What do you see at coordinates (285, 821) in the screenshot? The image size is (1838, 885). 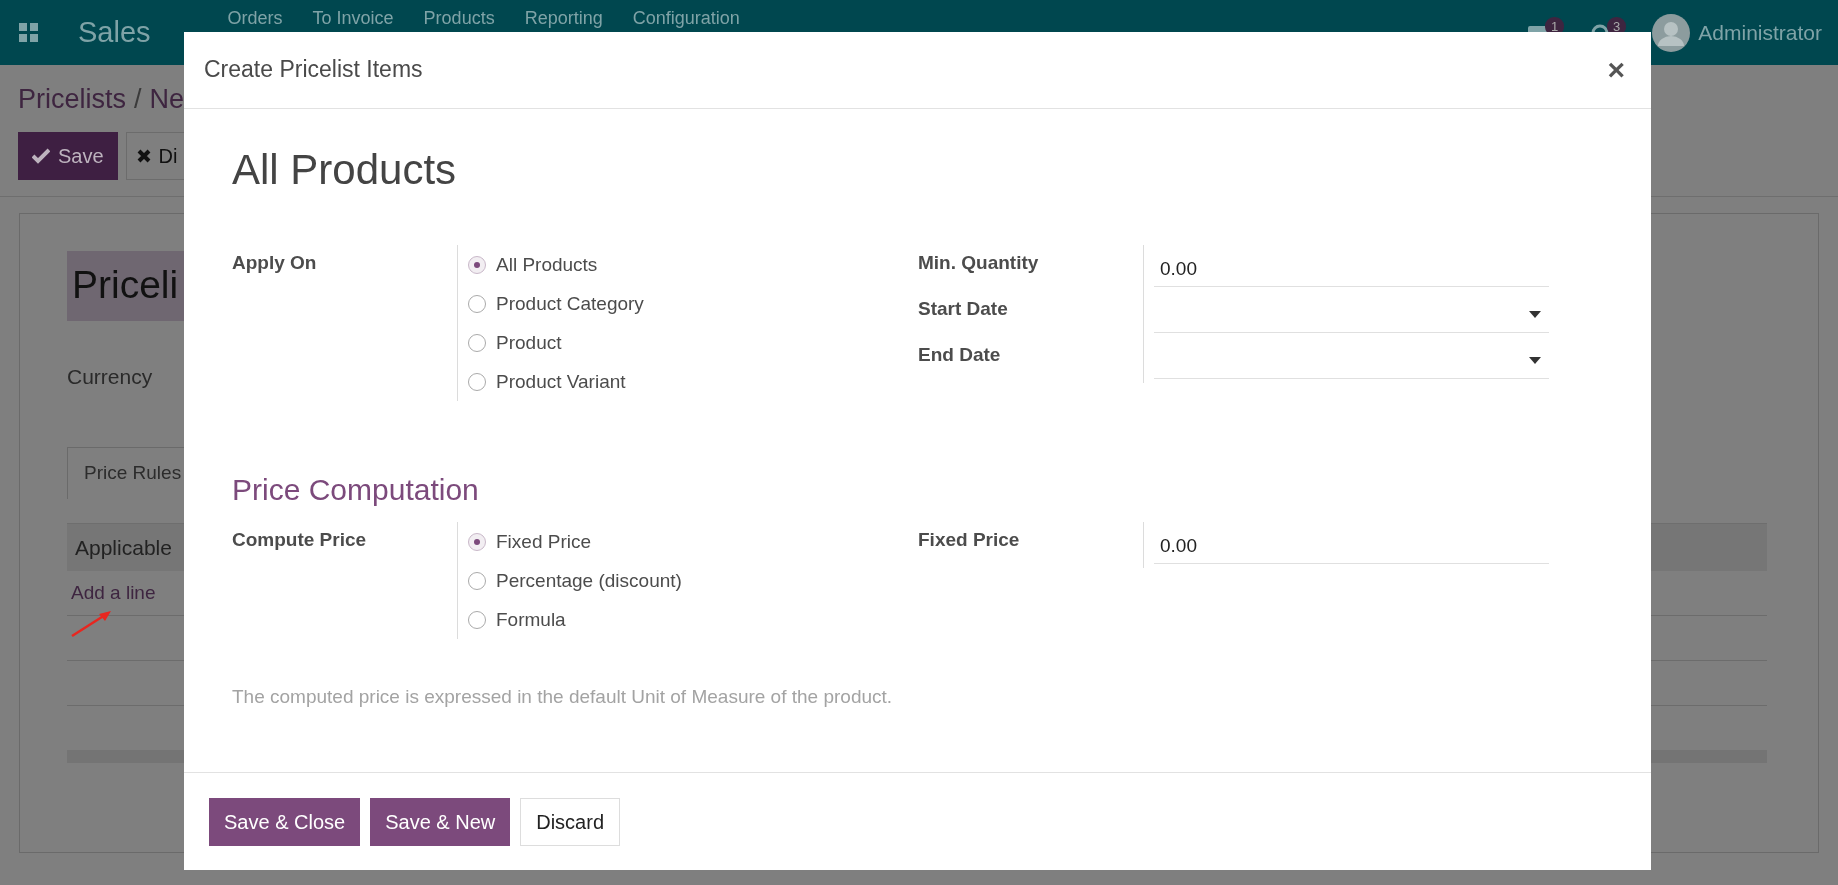 I see `save-button: Save & Close` at bounding box center [285, 821].